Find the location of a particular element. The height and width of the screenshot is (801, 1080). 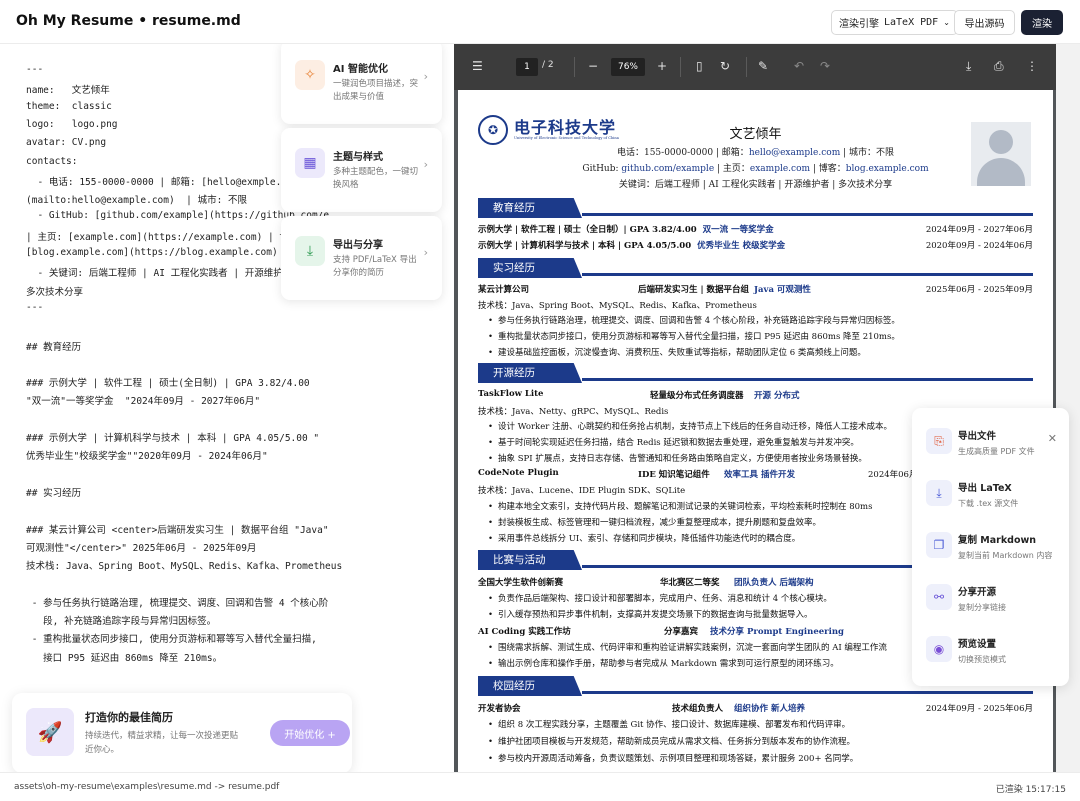

preview-settings-item: ◉ 预览设置 切换预览模式 is located at coordinates (995, 652).